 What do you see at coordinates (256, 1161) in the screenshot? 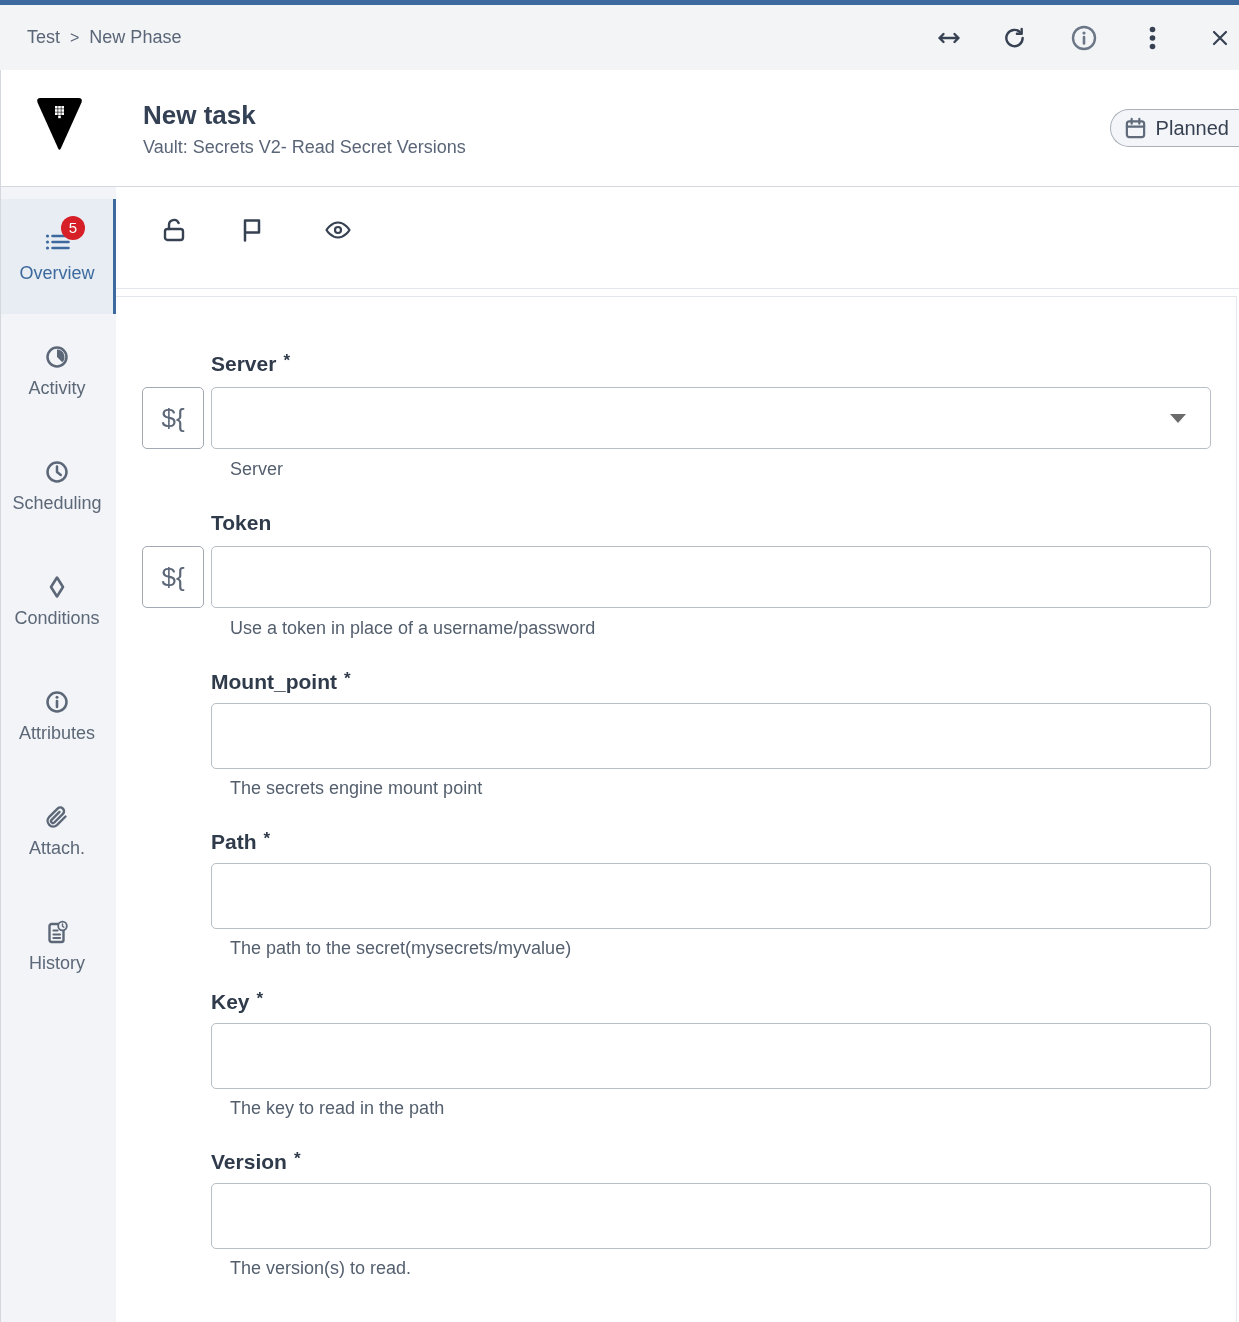
I see `field-label: Version *` at bounding box center [256, 1161].